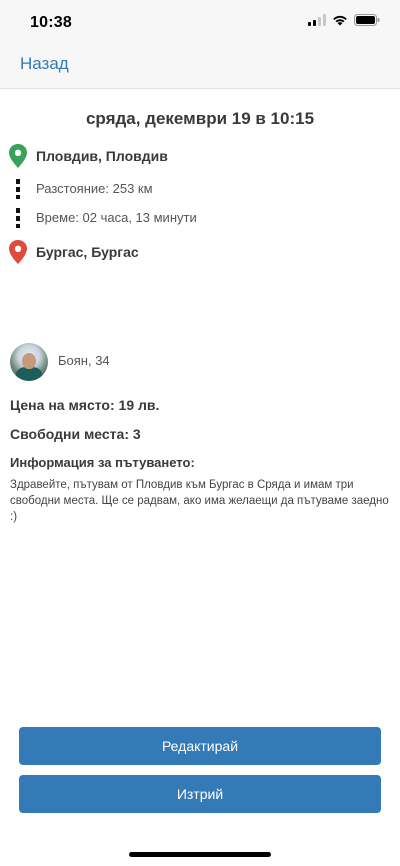 The image size is (400, 866). I want to click on driver-name-age: Боян, 34, so click(84, 360).